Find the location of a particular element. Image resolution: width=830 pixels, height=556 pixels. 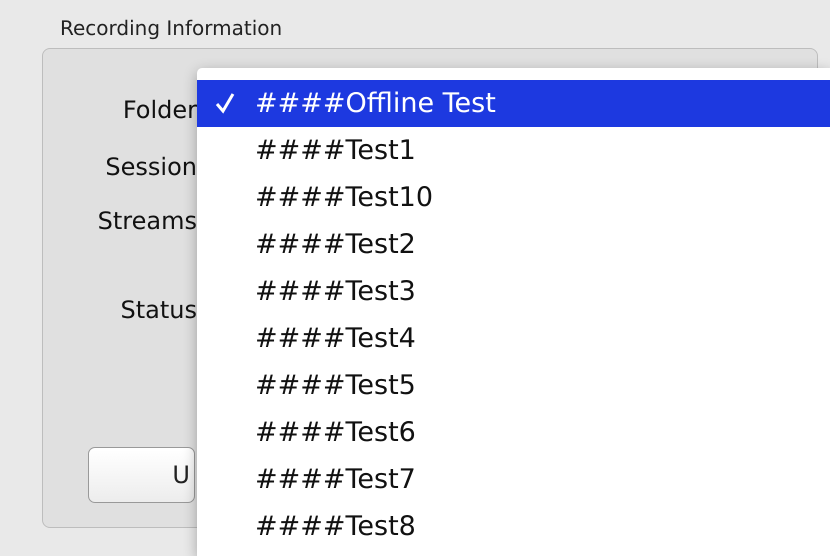

field-label: Streams is located at coordinates (147, 221).